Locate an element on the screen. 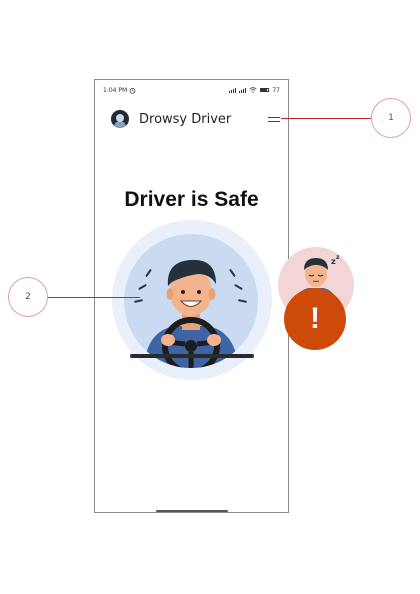  status-icons: 77 is located at coordinates (254, 90).